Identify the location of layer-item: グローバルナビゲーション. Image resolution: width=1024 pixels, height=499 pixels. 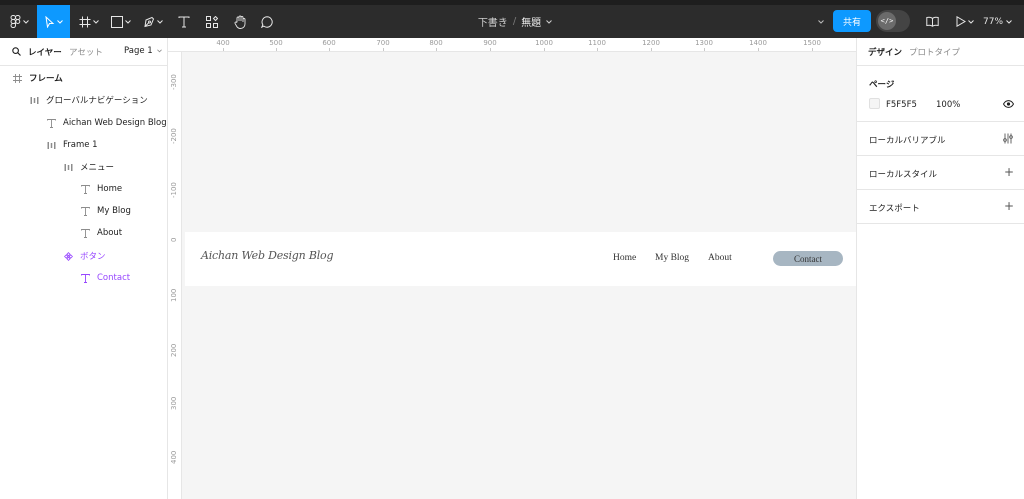
(84, 100).